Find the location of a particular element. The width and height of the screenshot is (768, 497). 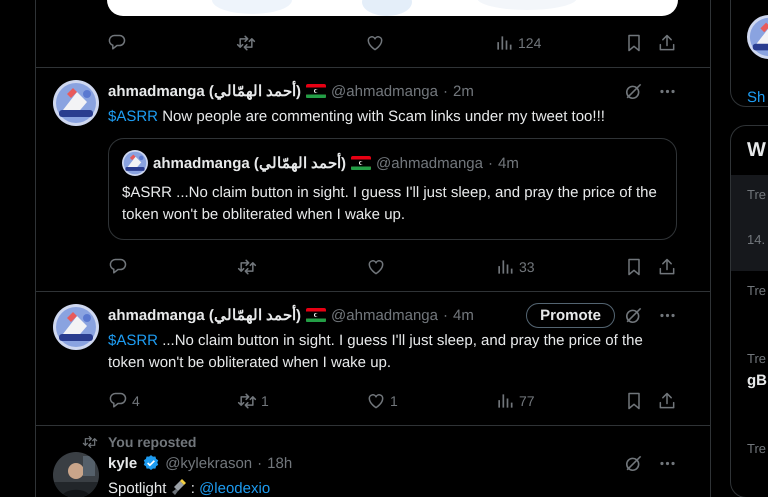

post-time: 2m is located at coordinates (463, 91).